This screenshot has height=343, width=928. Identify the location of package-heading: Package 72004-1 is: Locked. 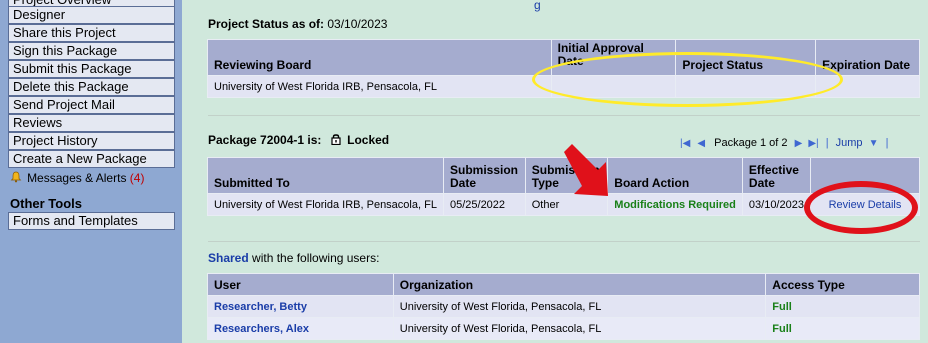
(298, 140).